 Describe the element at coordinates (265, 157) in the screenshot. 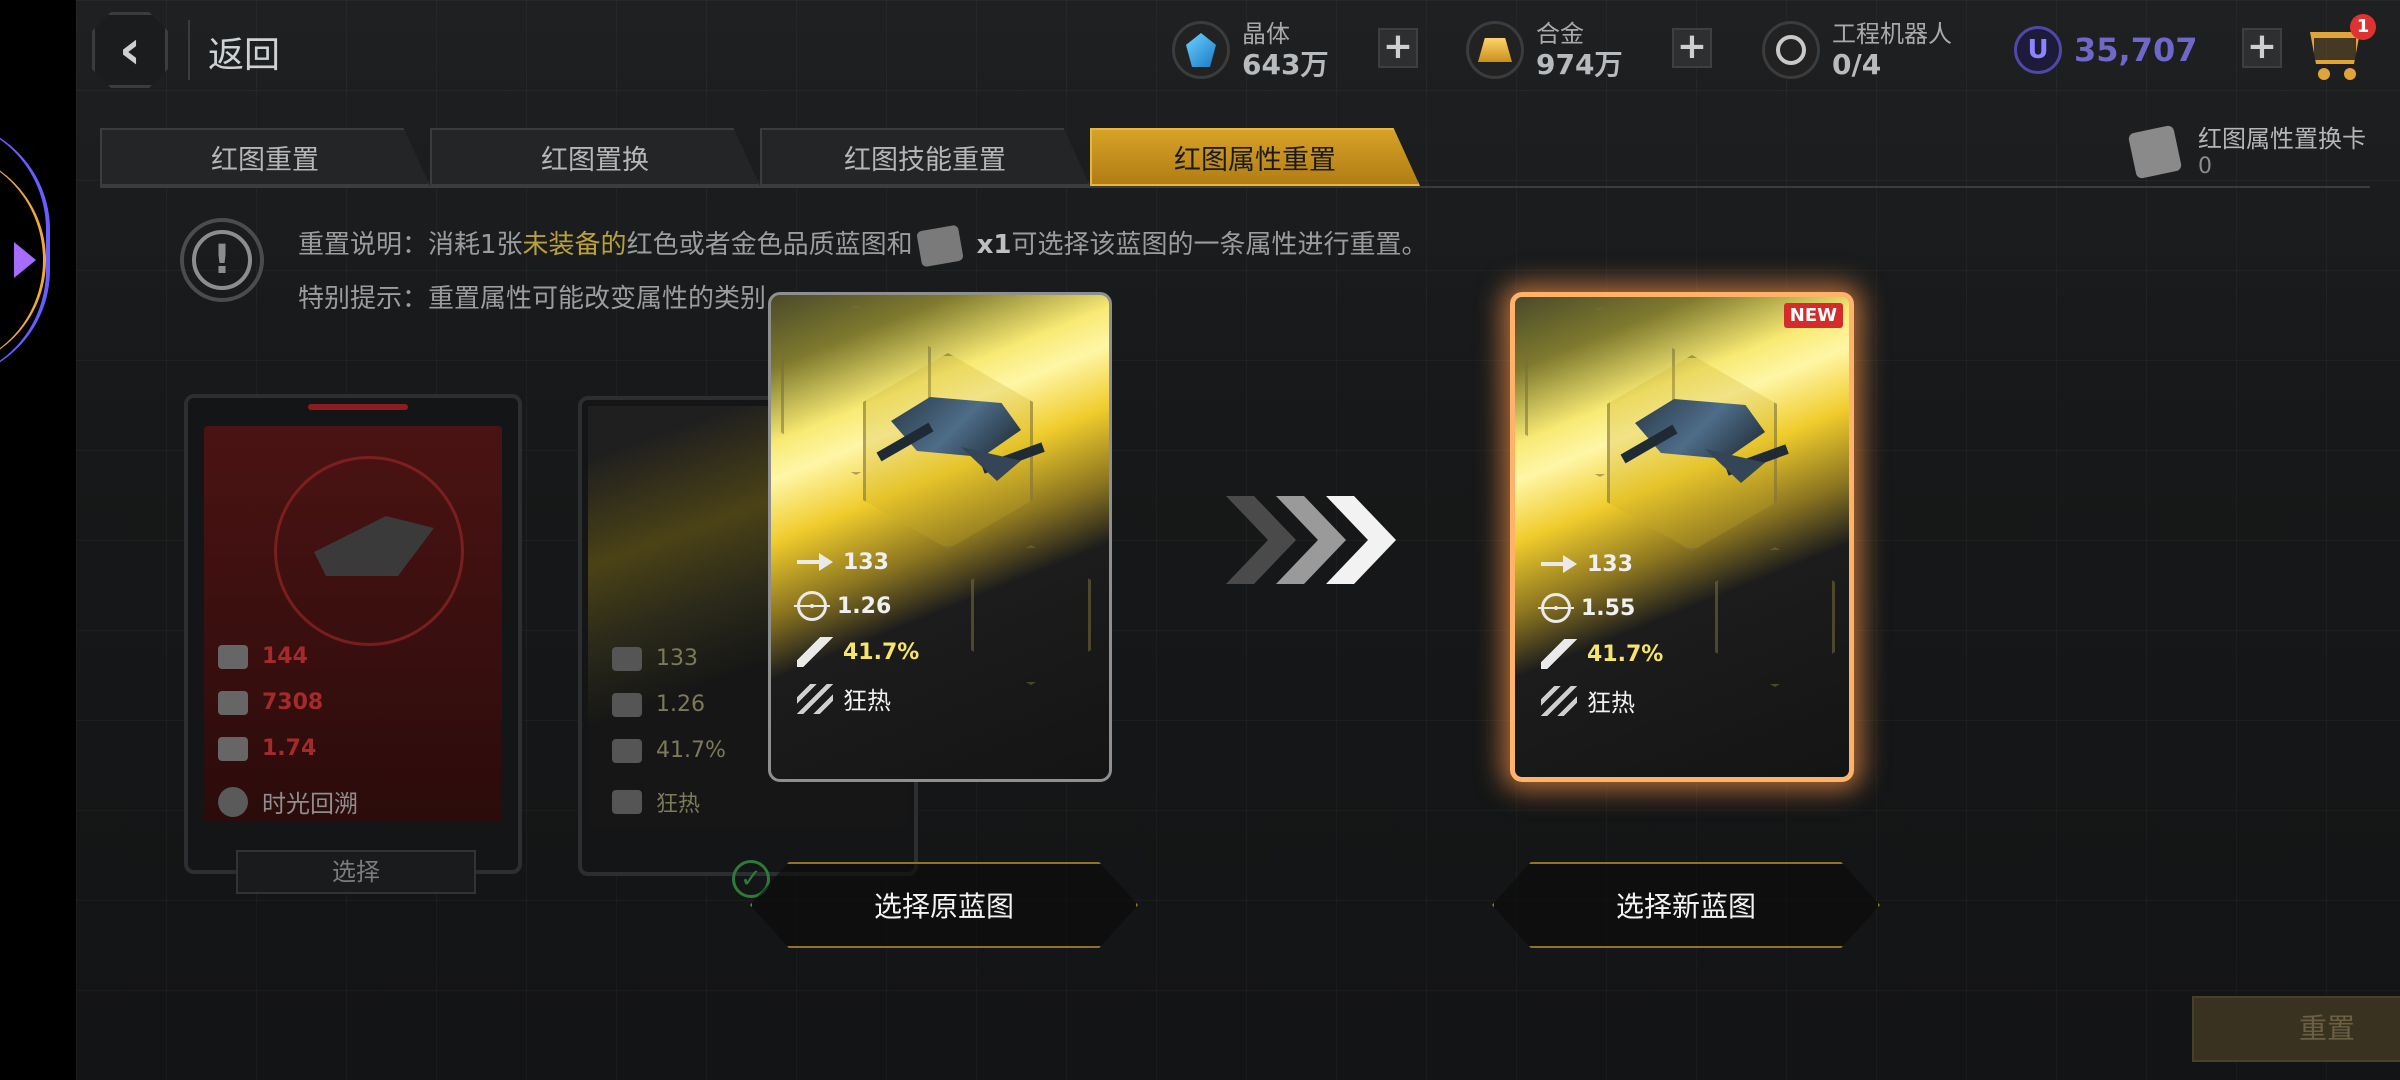

I see `tab-red-reset: 红图重置` at that location.